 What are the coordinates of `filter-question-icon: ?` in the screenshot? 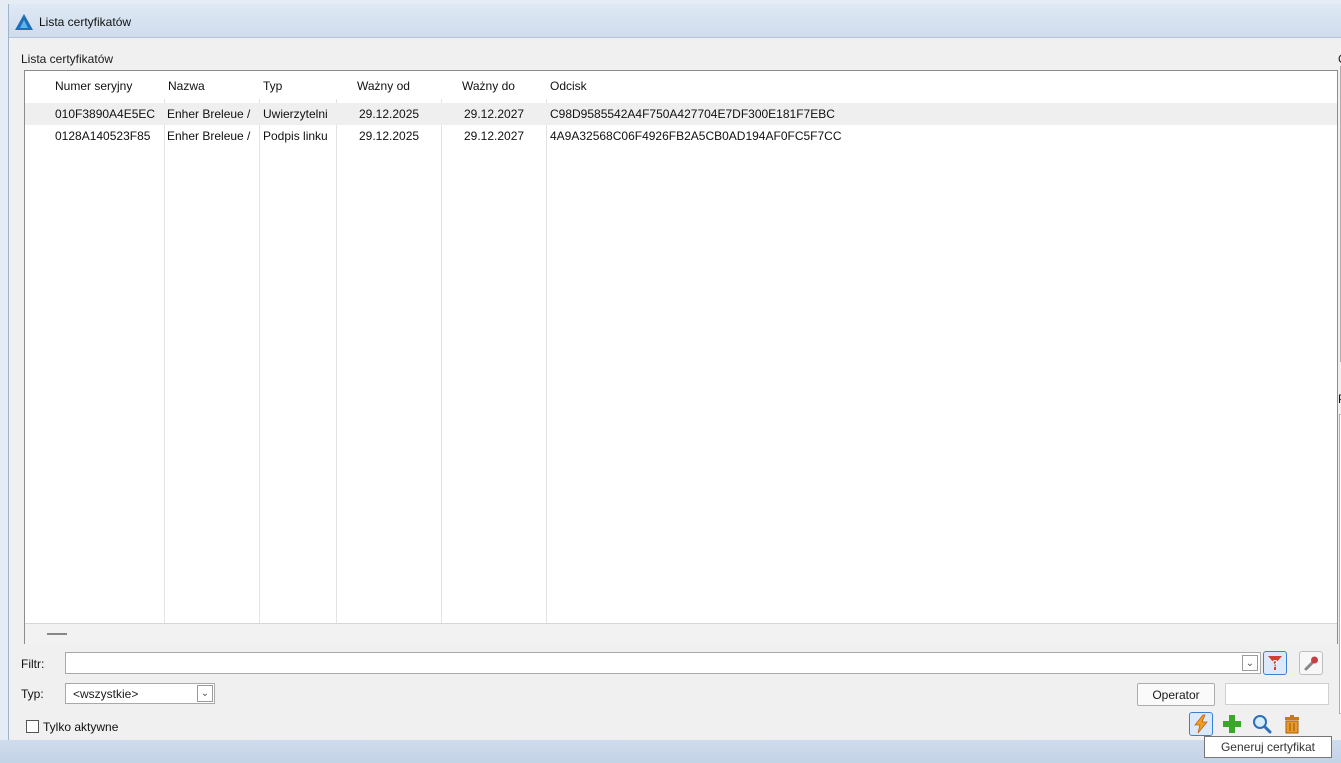 It's located at (1275, 663).